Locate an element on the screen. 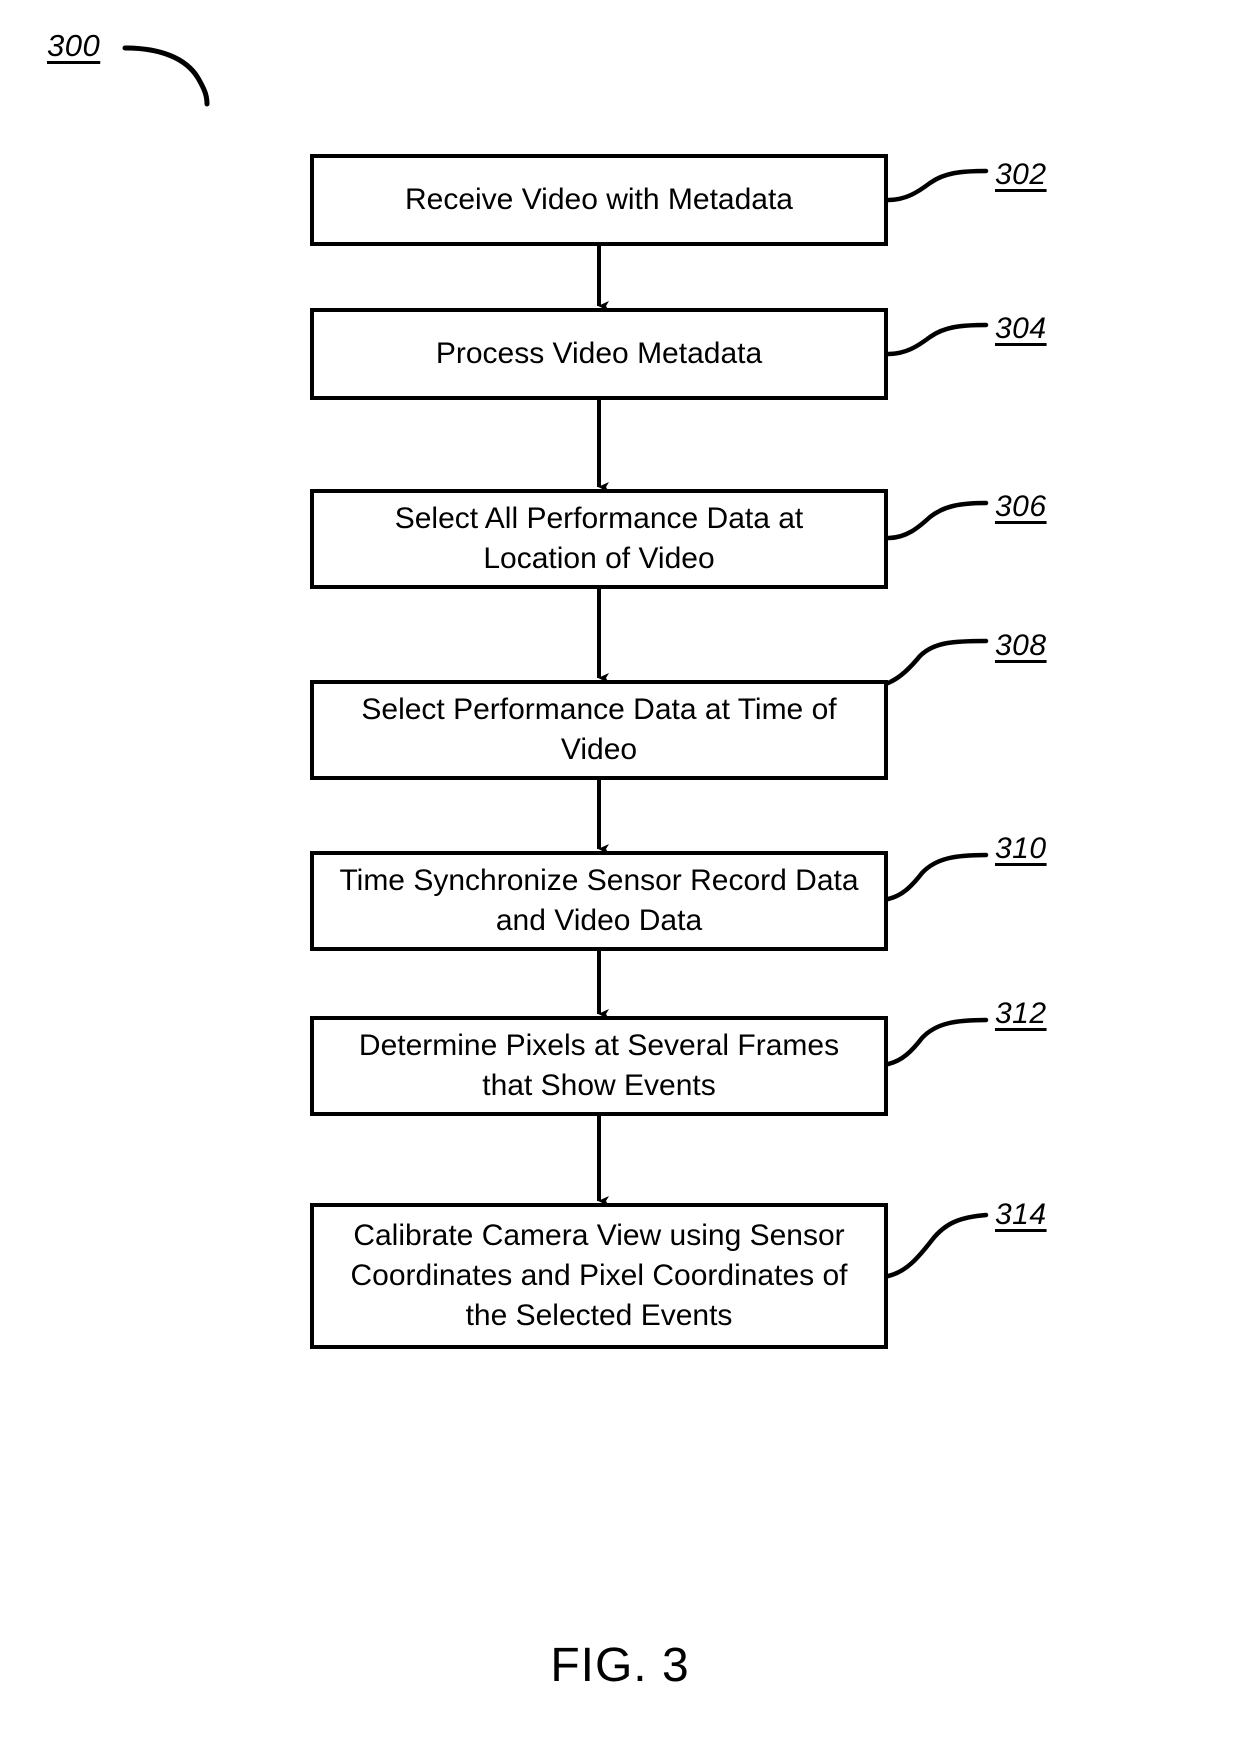 This screenshot has height=1761, width=1240. reference-numeral-310: 310 is located at coordinates (1021, 848).